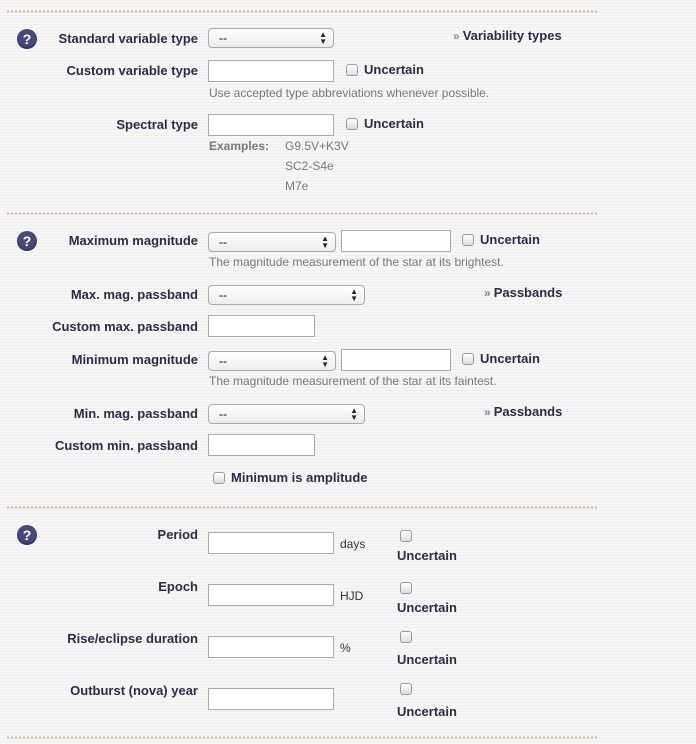  I want to click on custom-min-passband-input, so click(261, 445).